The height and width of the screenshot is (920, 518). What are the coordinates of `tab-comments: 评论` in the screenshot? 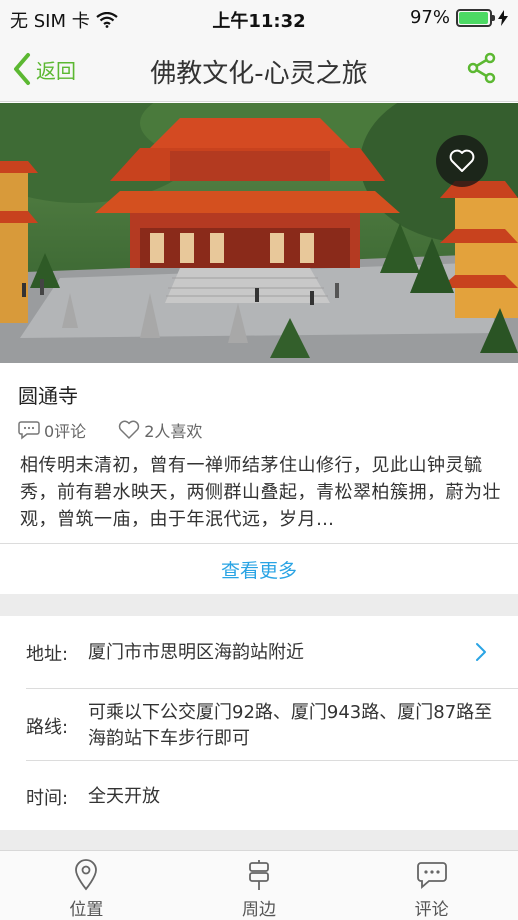 It's located at (431, 885).